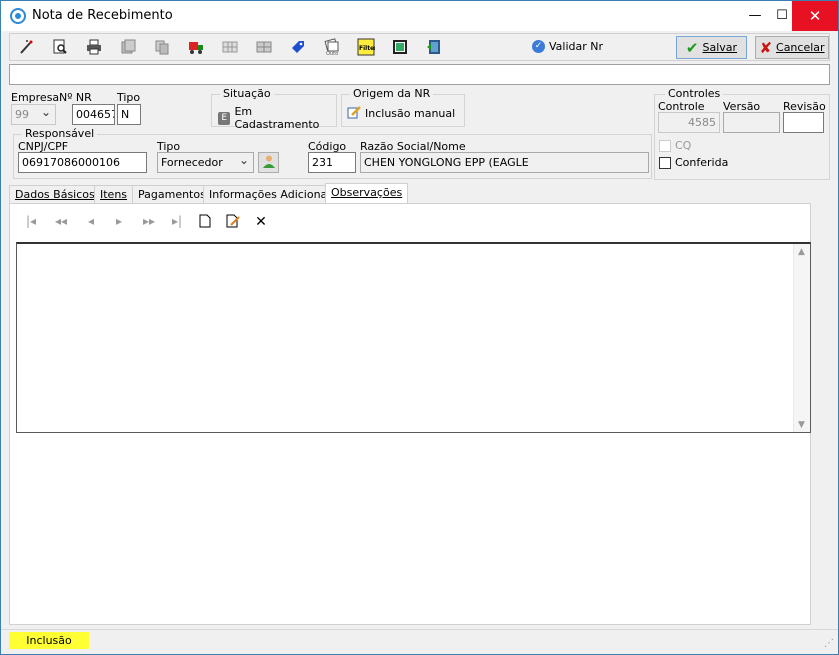 The image size is (839, 655). Describe the element at coordinates (196, 47) in the screenshot. I see `truck-icon` at that location.